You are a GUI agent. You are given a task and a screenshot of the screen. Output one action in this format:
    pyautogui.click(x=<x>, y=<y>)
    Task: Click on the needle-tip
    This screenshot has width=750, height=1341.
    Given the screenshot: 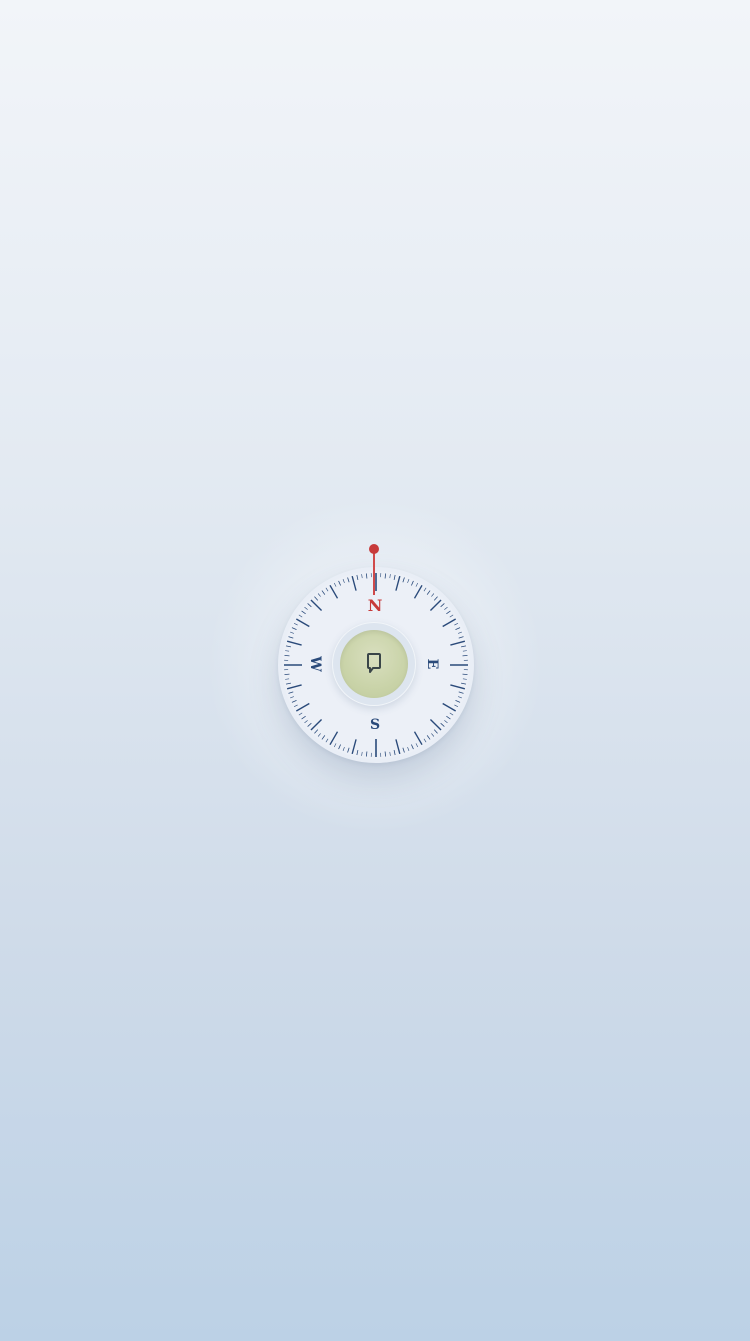 What is the action you would take?
    pyautogui.click(x=374, y=549)
    